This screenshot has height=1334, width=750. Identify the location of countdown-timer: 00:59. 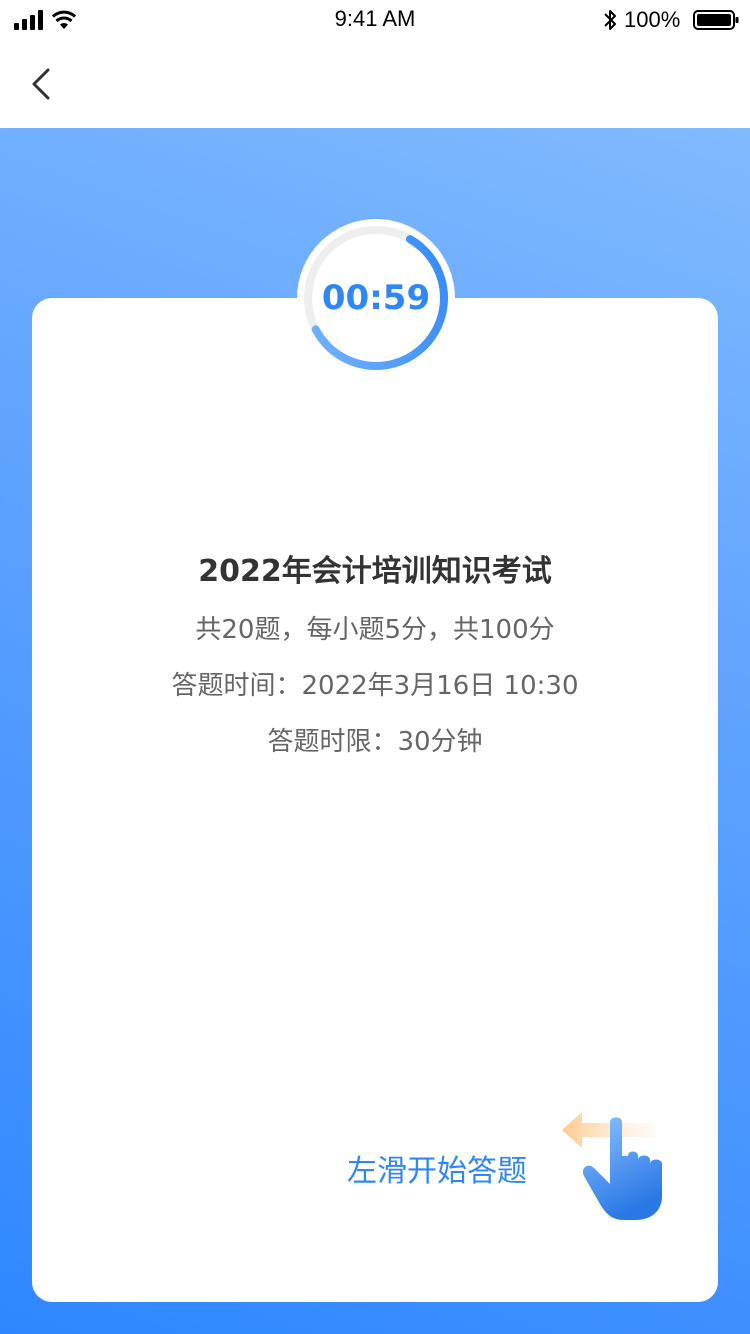
(376, 298).